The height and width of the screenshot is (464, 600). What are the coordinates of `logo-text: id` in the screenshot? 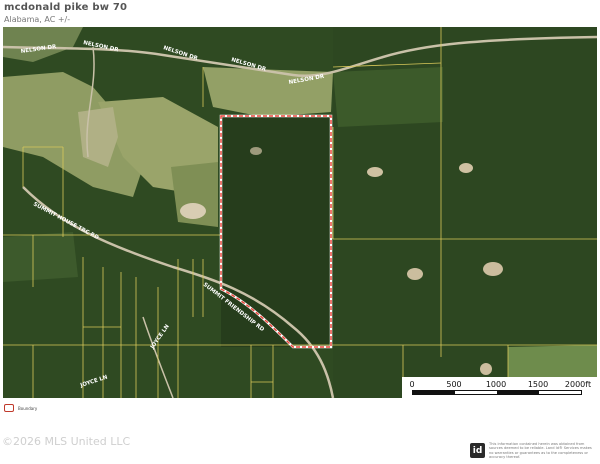 It's located at (477, 450).